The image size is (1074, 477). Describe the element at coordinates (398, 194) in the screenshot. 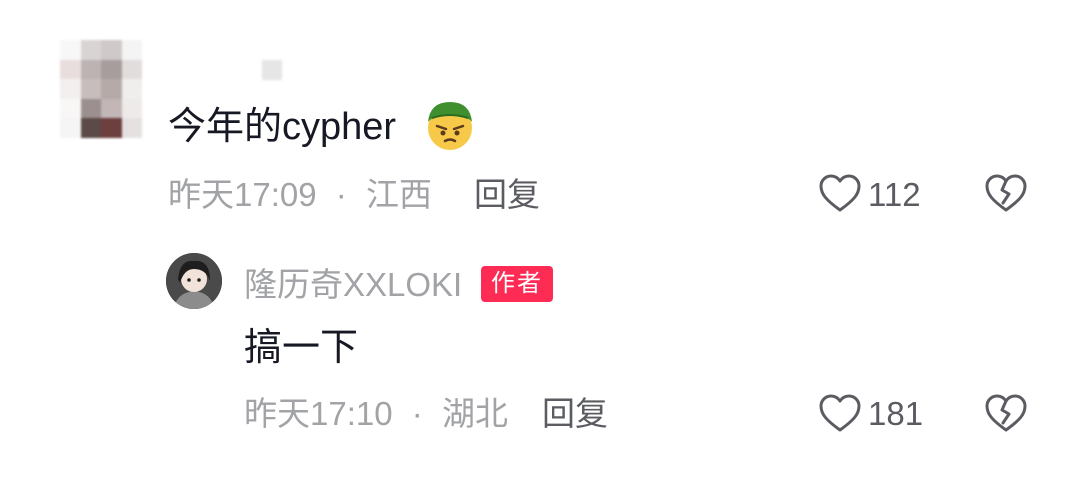

I see `comment-location: 江西` at that location.